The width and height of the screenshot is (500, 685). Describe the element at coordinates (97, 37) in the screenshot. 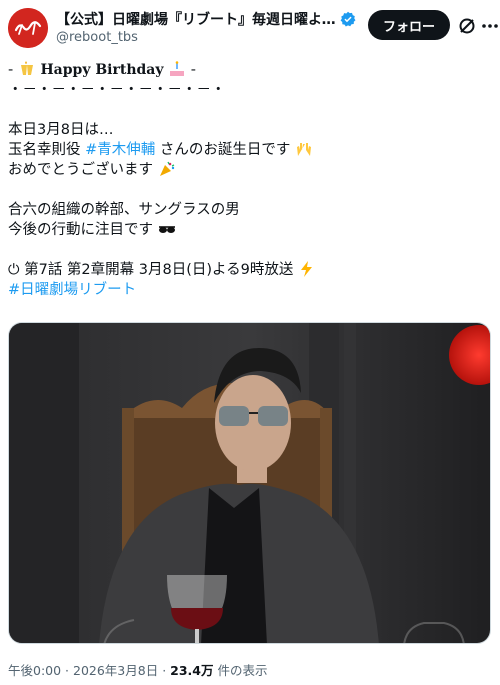

I see `account-handle: @reboot_tbs` at that location.